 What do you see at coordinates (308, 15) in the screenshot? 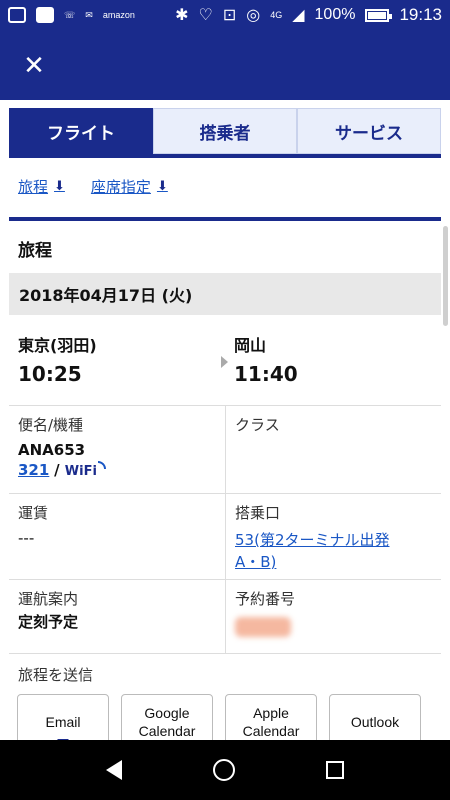
I see `system-icons: ✱ ♡ ⊡ ◎ 4G ◢ 100% 19:13` at bounding box center [308, 15].